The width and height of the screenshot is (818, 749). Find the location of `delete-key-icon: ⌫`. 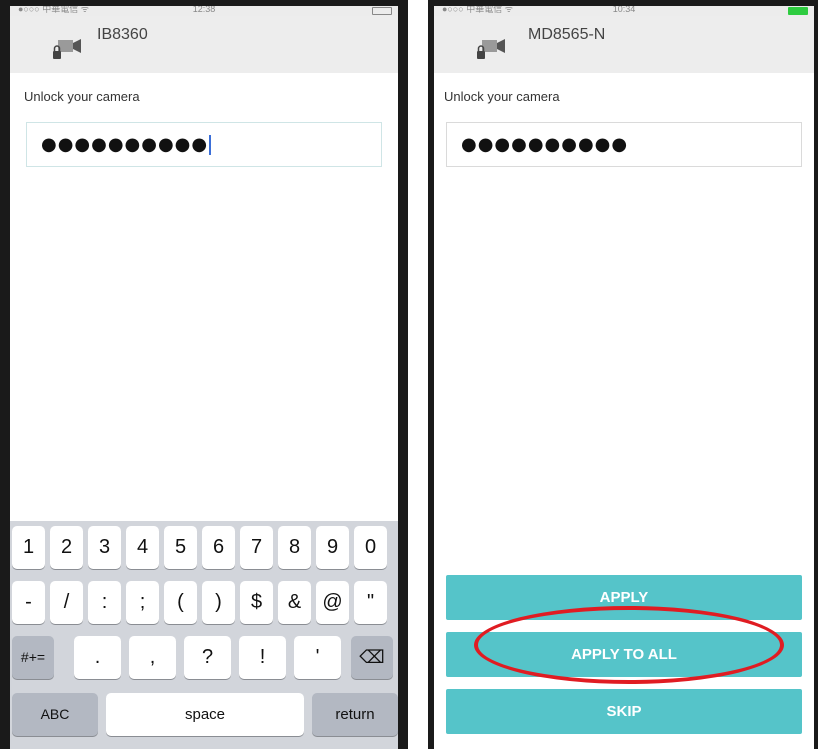

delete-key-icon: ⌫ is located at coordinates (372, 657).